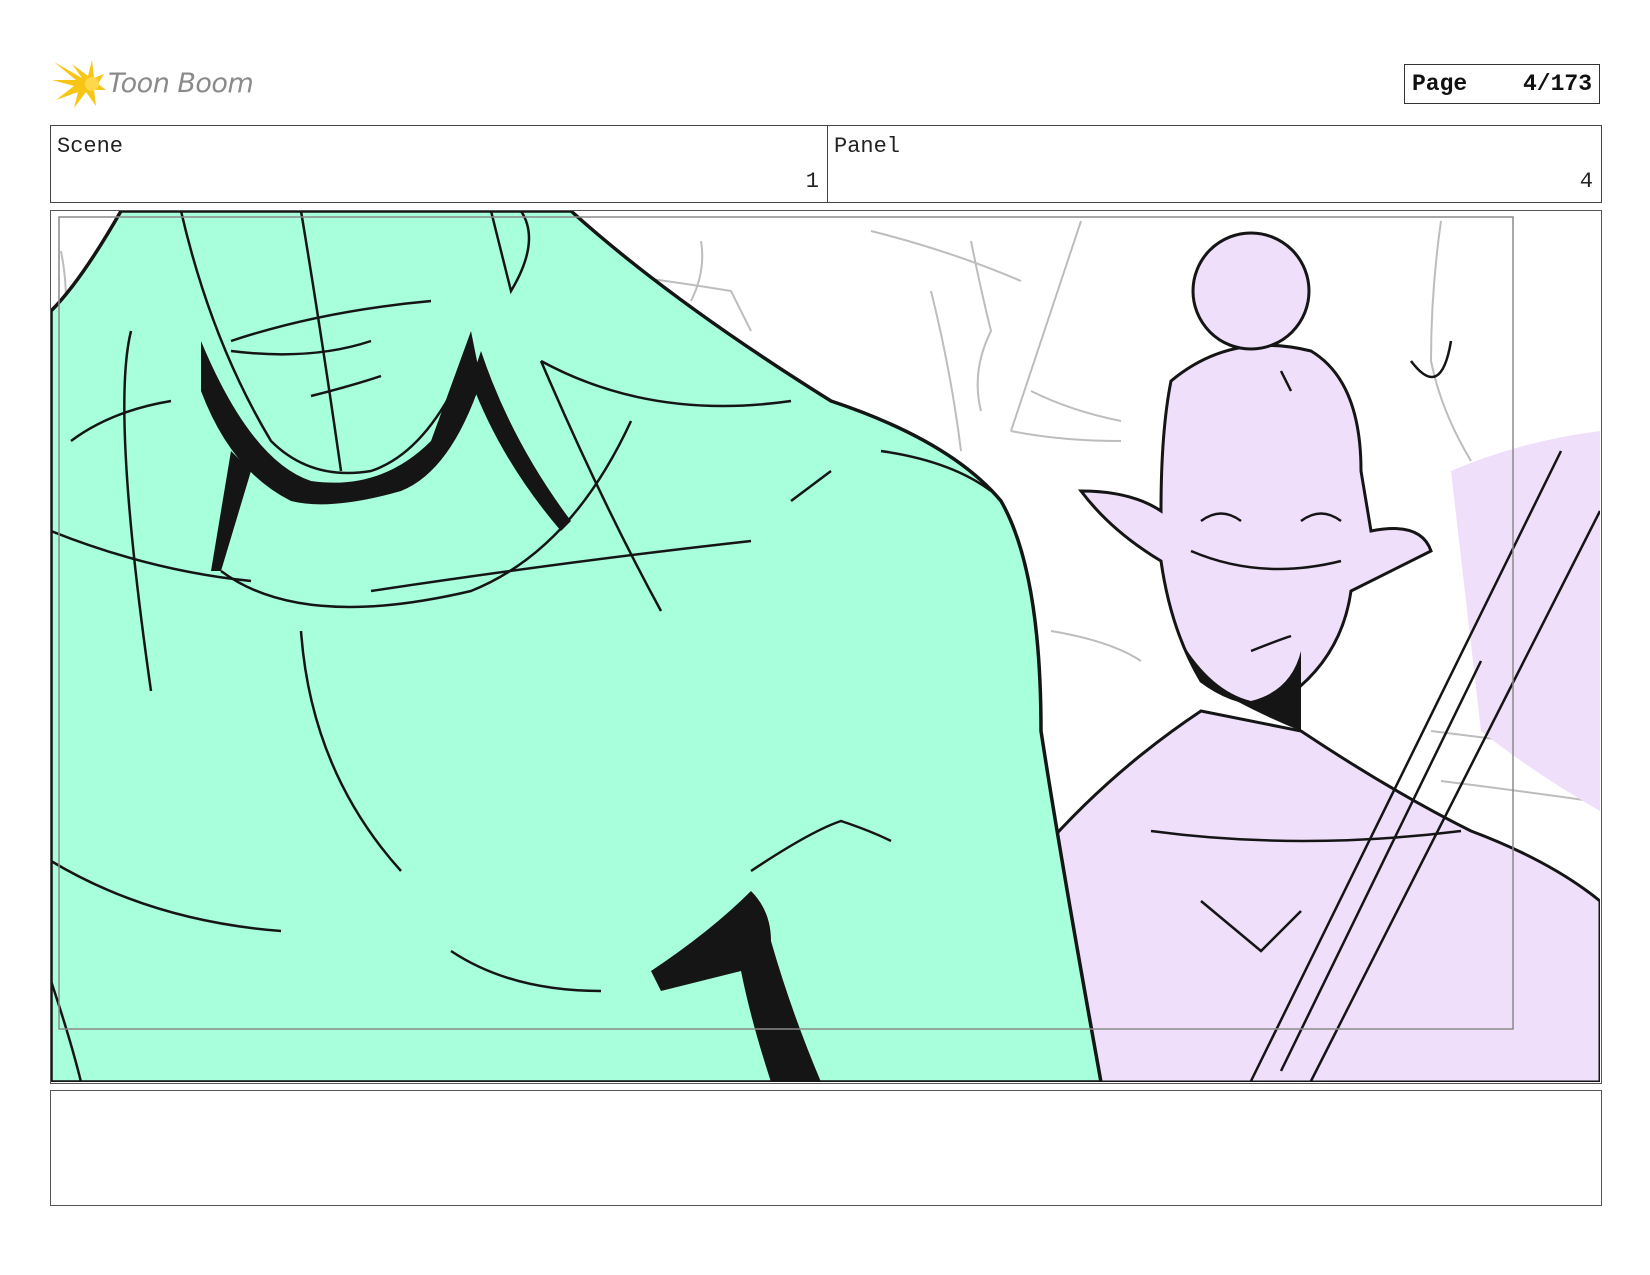  I want to click on panel-cell: Panel 4, so click(1214, 164).